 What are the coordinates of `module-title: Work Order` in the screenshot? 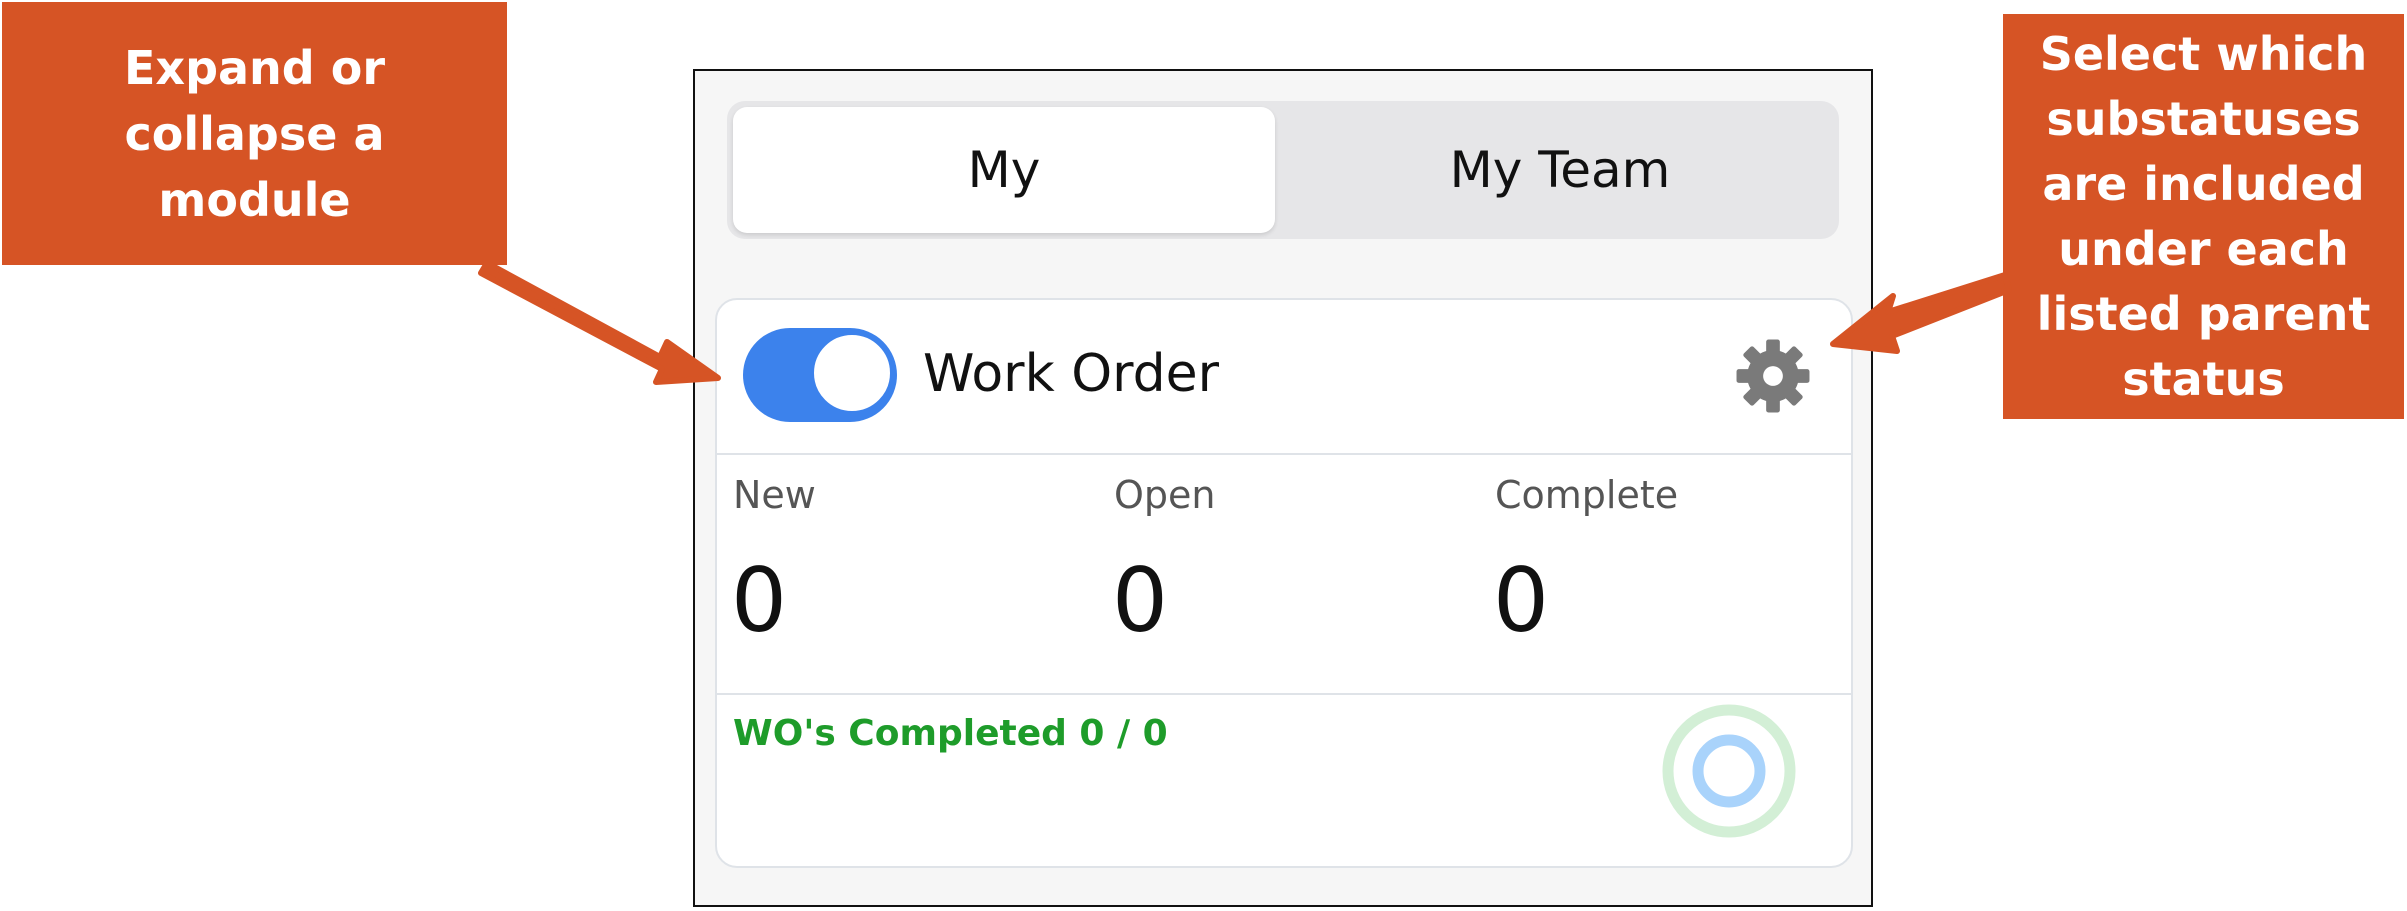 It's located at (1071, 374).